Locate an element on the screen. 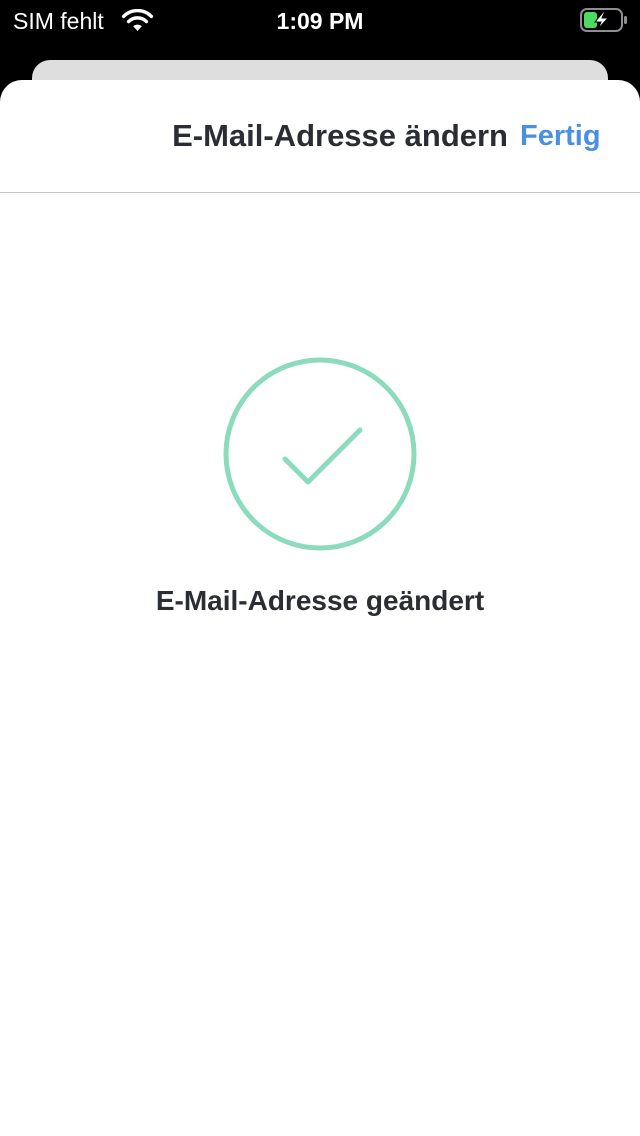  page-title: E-Mail-Adresse ändern is located at coordinates (340, 135).